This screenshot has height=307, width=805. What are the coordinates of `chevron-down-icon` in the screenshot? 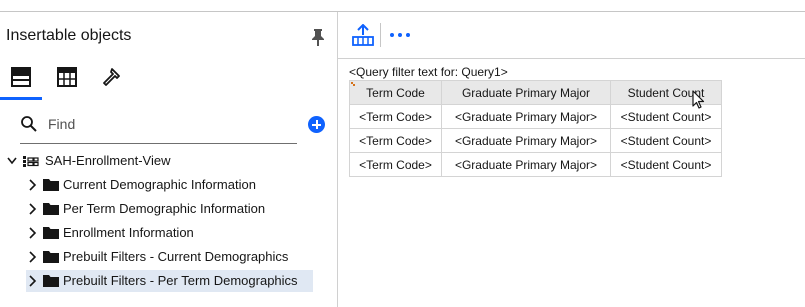 It's located at (12, 161).